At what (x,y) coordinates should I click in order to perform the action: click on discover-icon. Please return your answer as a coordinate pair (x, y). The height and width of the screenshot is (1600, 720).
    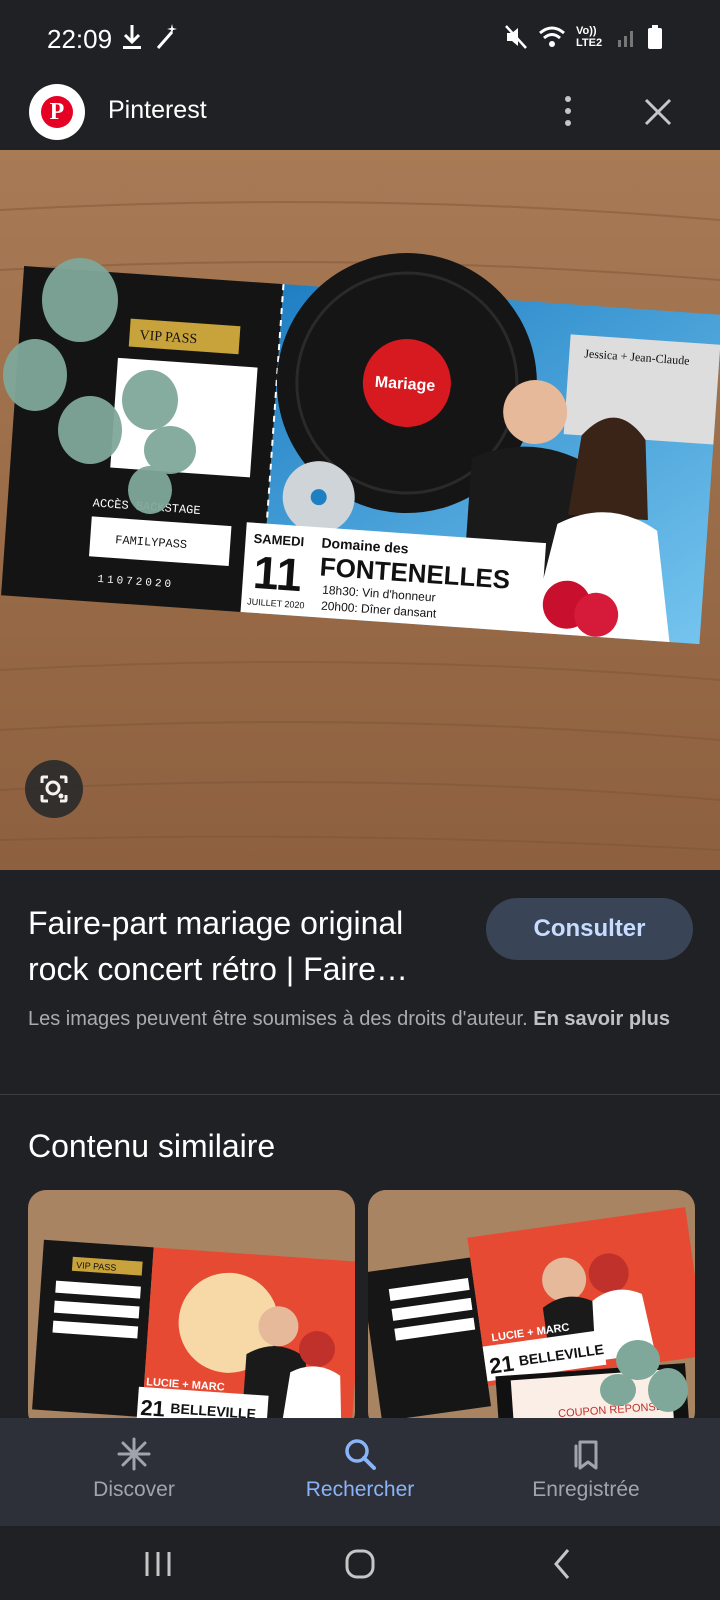
    Looking at the image, I should click on (134, 1454).